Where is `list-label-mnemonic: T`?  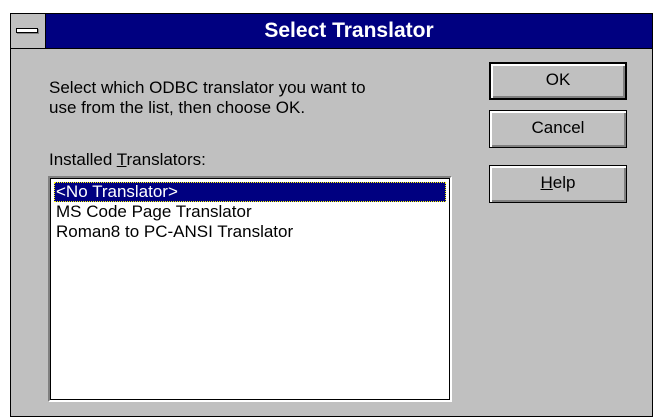
list-label-mnemonic: T is located at coordinates (121, 159).